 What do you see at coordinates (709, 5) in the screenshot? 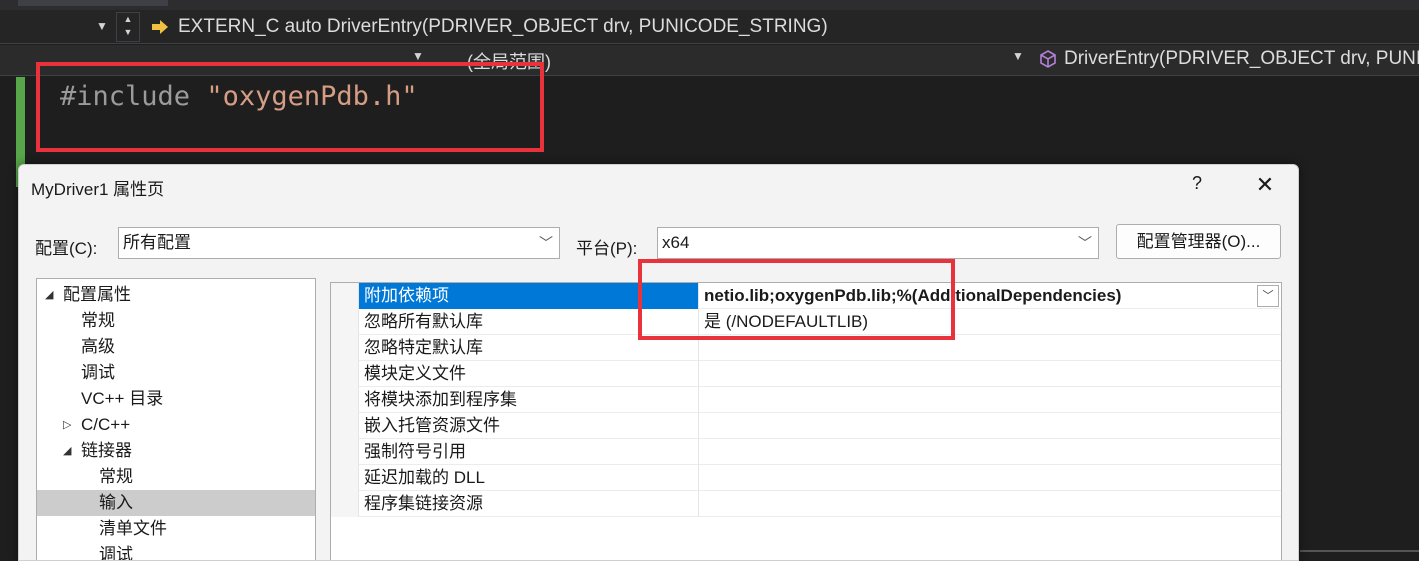
I see `top-tab-strip` at bounding box center [709, 5].